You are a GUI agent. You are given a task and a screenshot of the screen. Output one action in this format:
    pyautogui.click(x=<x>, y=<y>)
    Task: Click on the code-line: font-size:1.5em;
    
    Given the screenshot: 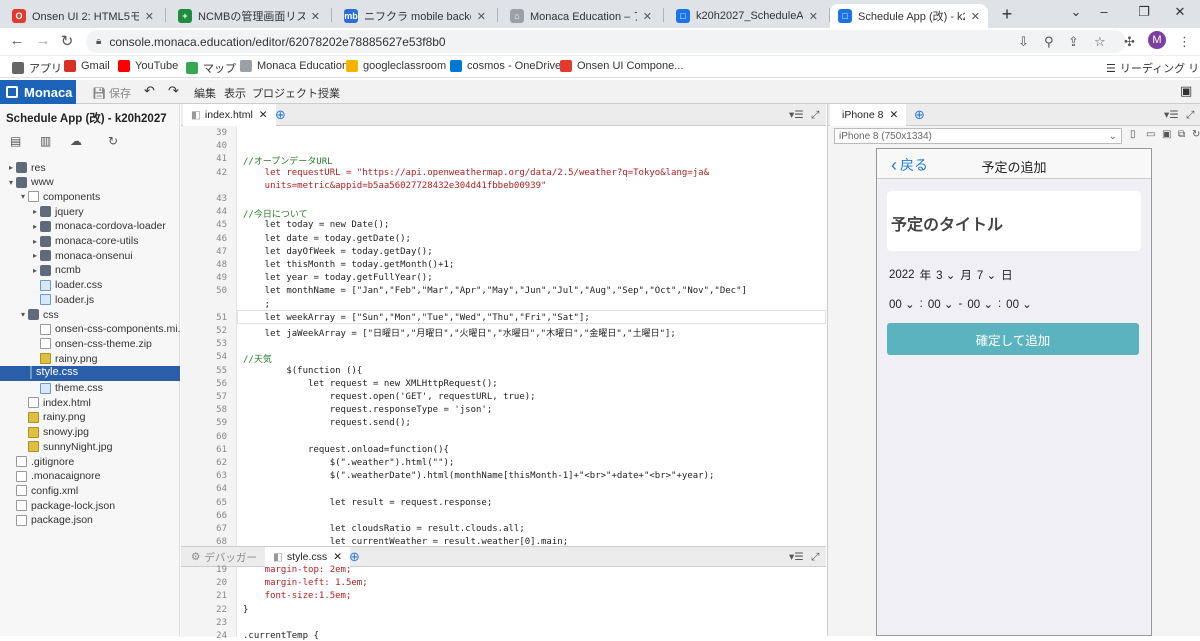 What is the action you would take?
    pyautogui.click(x=297, y=596)
    